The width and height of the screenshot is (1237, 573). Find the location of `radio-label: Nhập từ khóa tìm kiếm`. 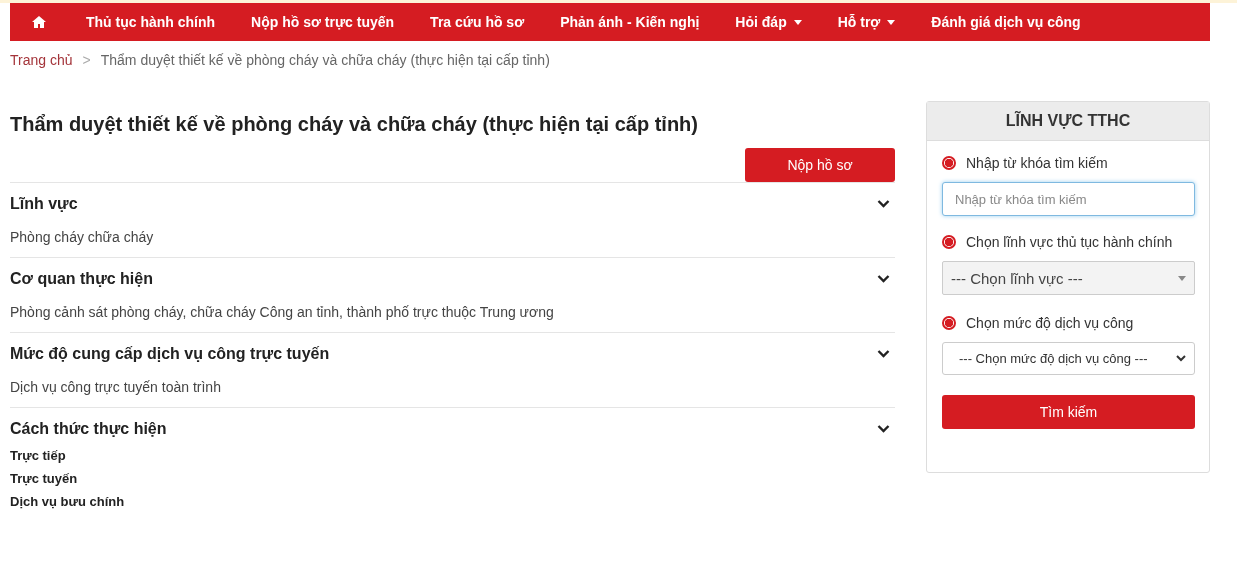

radio-label: Nhập từ khóa tìm kiếm is located at coordinates (1037, 163).